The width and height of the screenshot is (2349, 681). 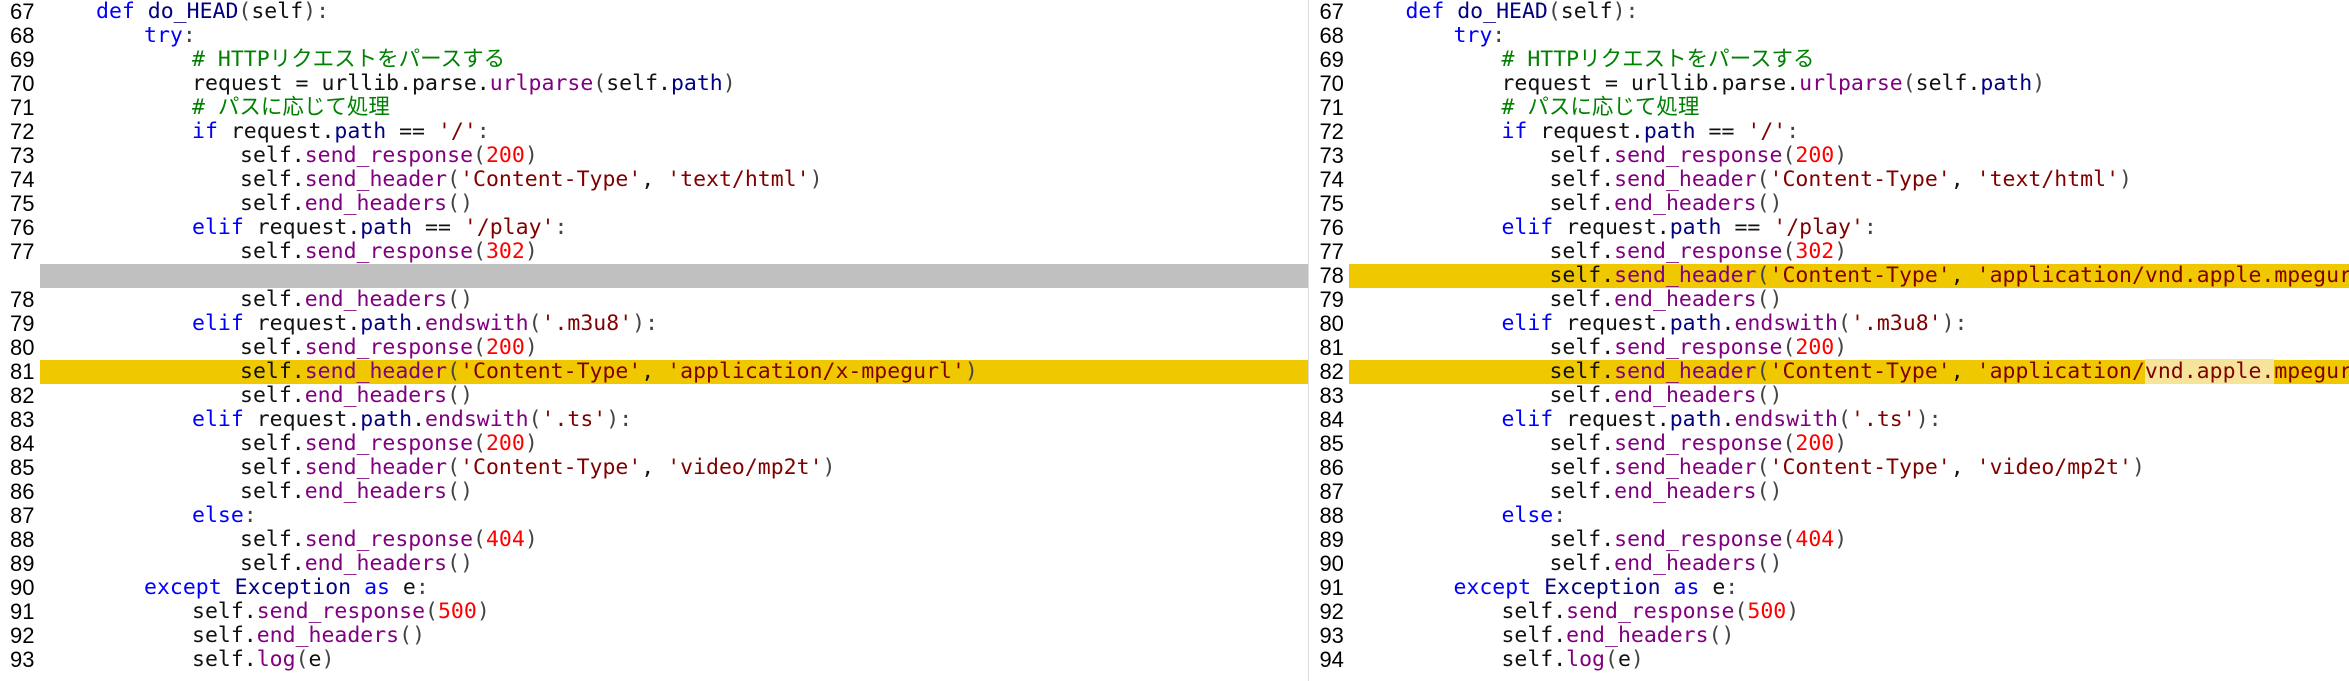 What do you see at coordinates (402, 587) in the screenshot?
I see `code-token: e` at bounding box center [402, 587].